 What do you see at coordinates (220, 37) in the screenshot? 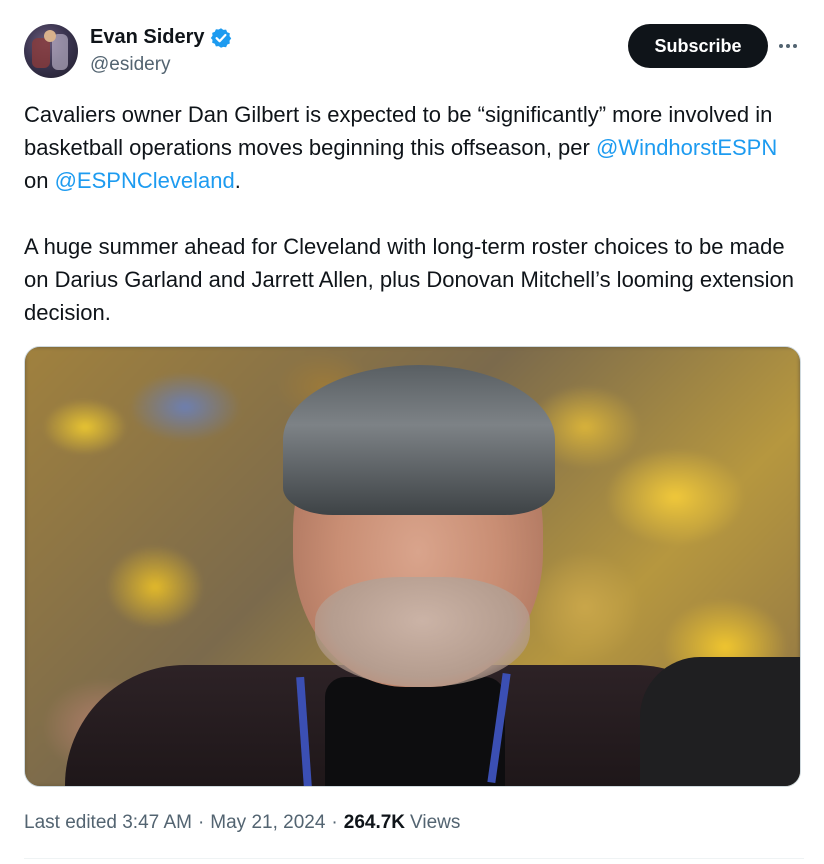
I see `verified-badge-icon` at bounding box center [220, 37].